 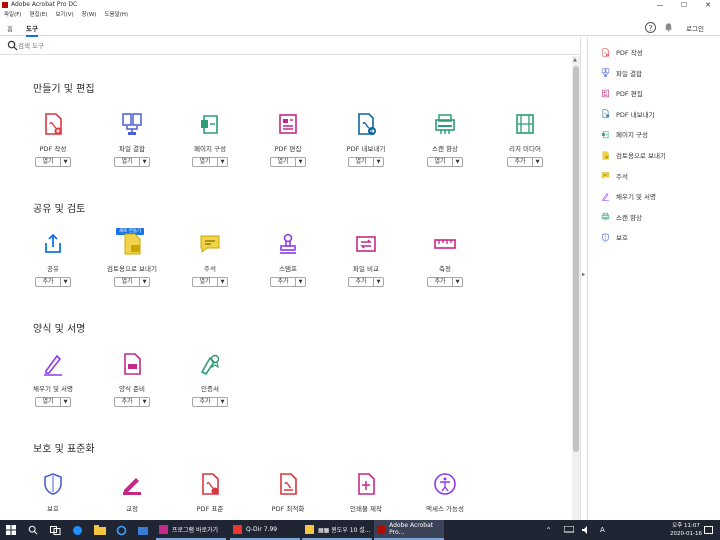 What do you see at coordinates (100, 530) in the screenshot?
I see `file-explorer-icon` at bounding box center [100, 530].